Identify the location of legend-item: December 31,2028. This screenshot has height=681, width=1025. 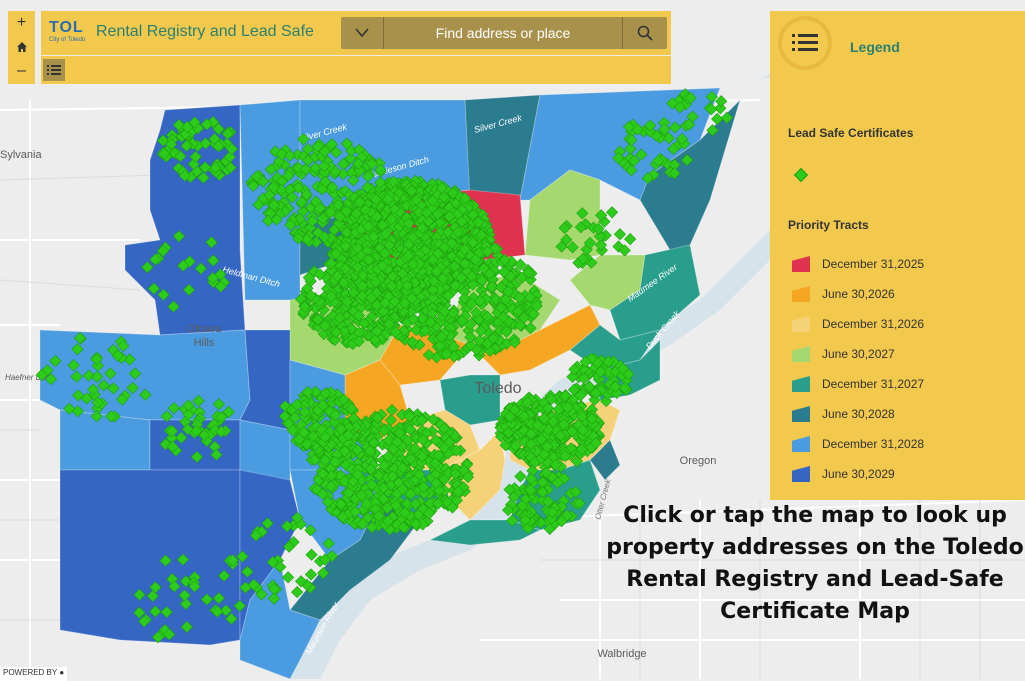
(907, 444).